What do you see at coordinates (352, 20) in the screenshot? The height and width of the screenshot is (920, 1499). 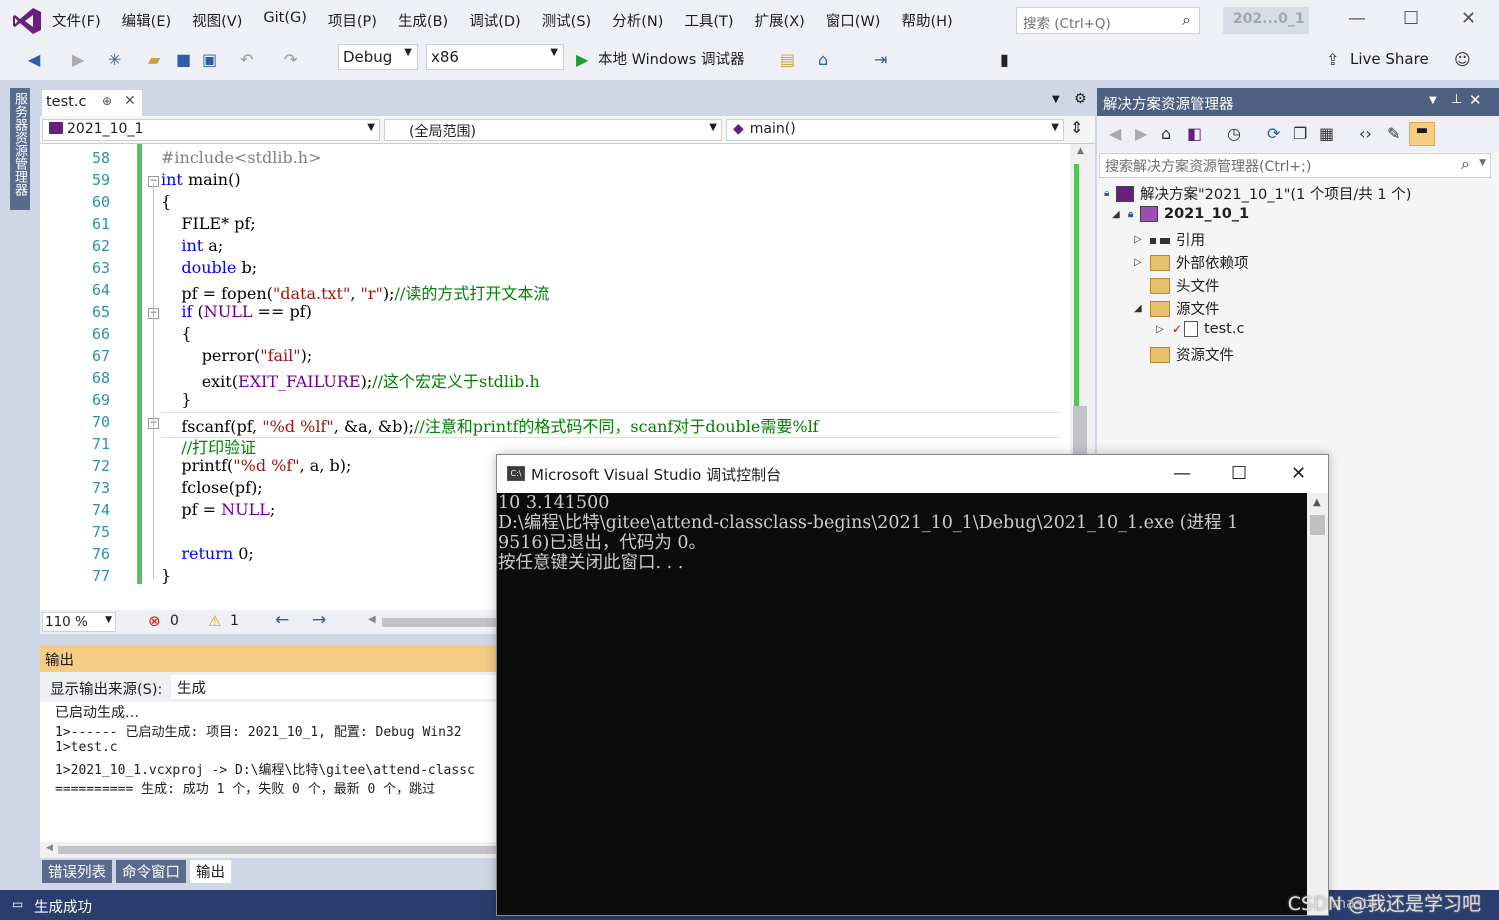 I see `menu-project: 项目(P)` at bounding box center [352, 20].